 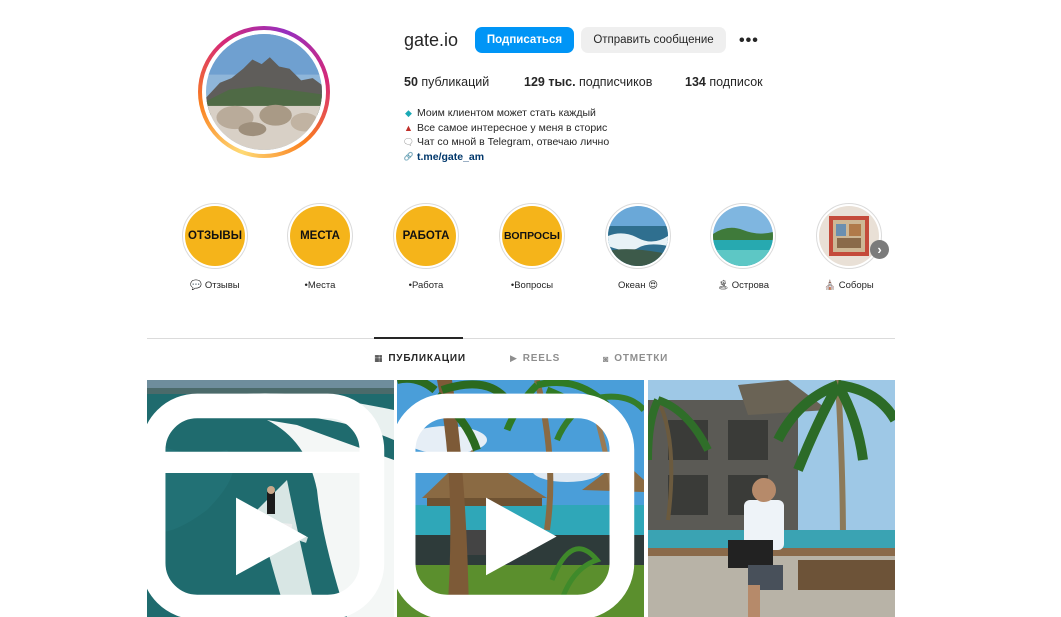 I want to click on highlight-label: Океан 😍, so click(x=637, y=285).